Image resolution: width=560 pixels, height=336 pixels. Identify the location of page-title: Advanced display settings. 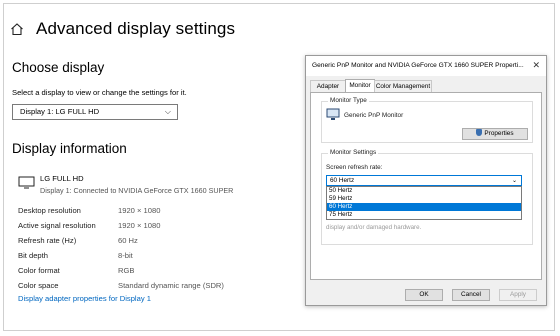
(136, 28).